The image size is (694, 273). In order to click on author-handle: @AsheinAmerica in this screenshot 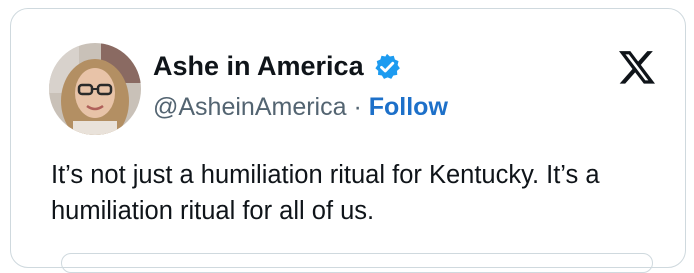, I will do `click(250, 107)`.